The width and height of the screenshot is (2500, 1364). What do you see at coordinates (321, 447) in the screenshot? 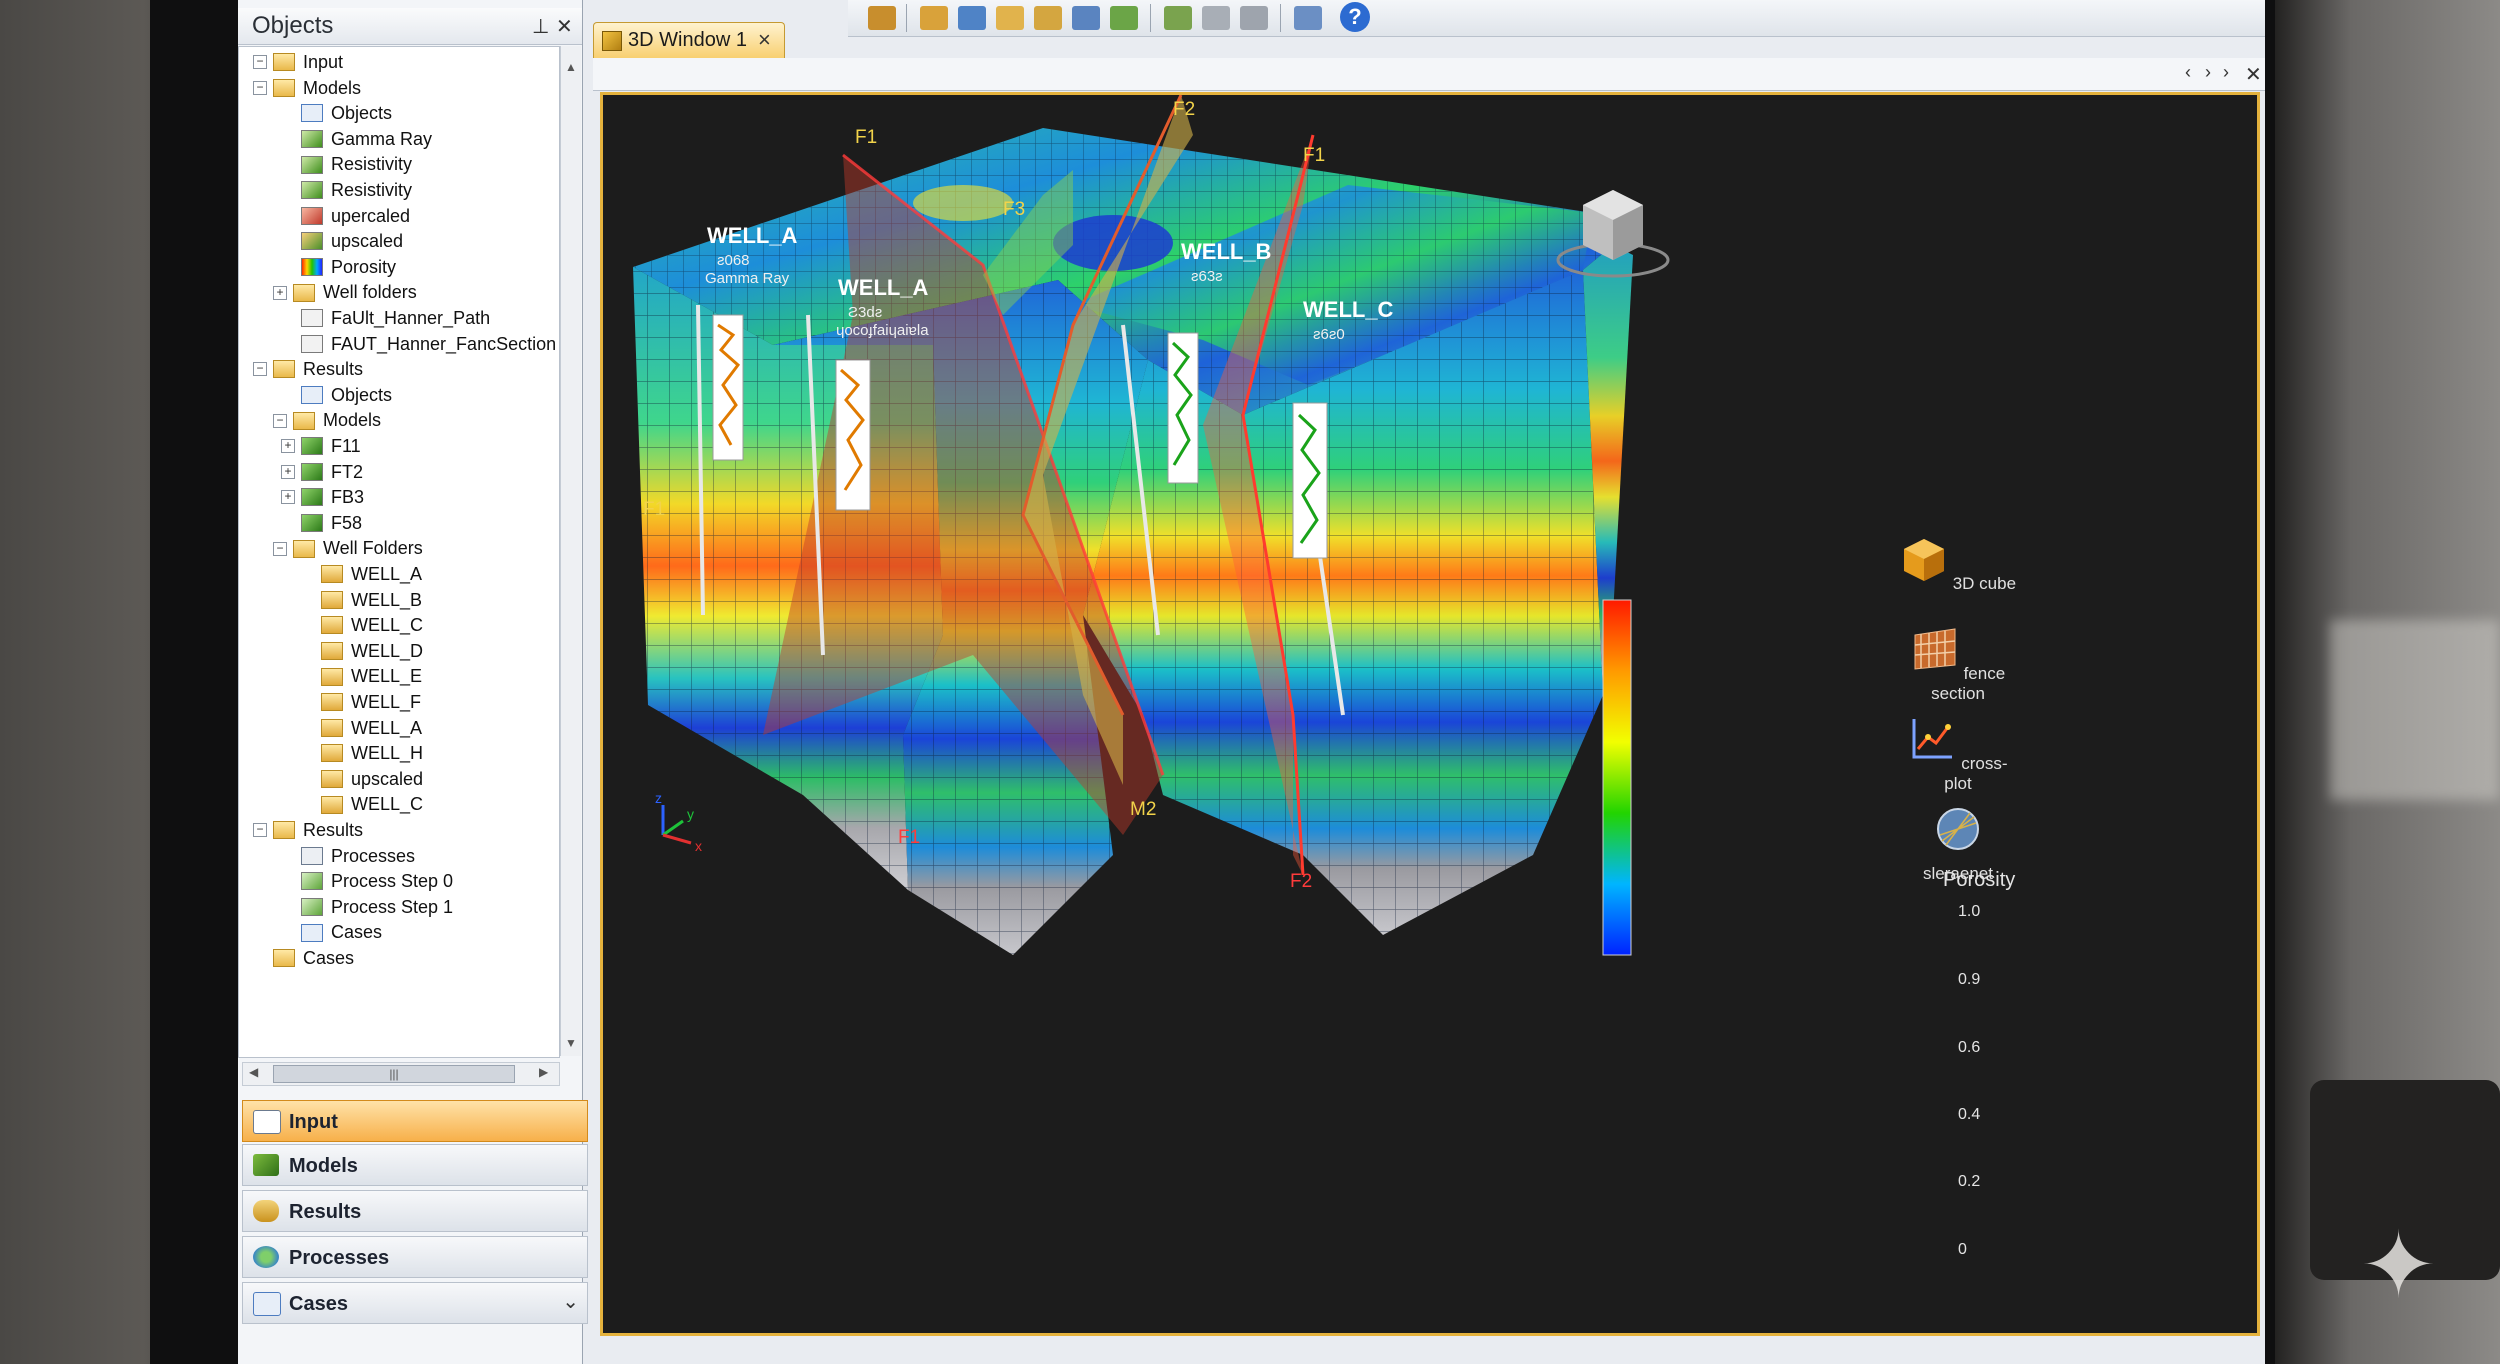
I see `tree-item: + F11` at bounding box center [321, 447].